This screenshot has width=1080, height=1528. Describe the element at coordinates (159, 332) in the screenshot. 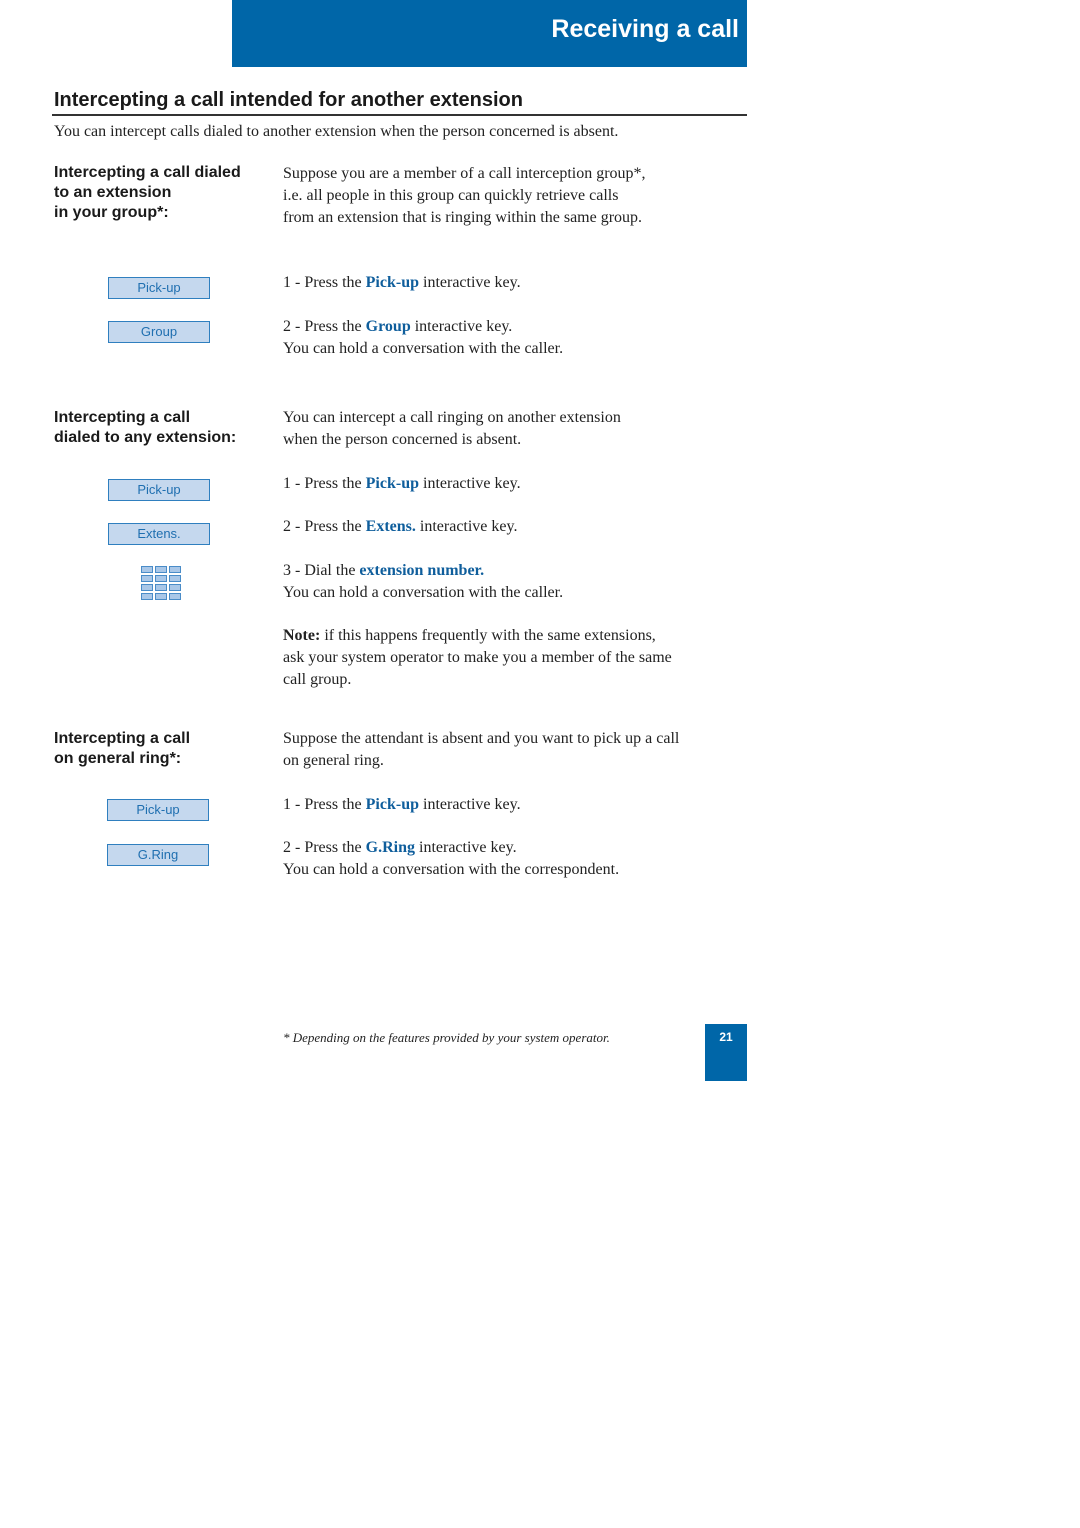

I see `group-key: Group` at that location.